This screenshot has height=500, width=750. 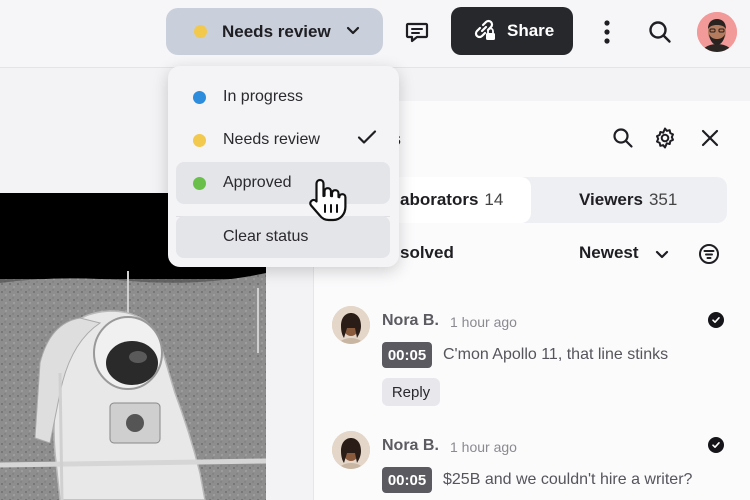 I want to click on menu-item-label: Clear status, so click(x=266, y=236).